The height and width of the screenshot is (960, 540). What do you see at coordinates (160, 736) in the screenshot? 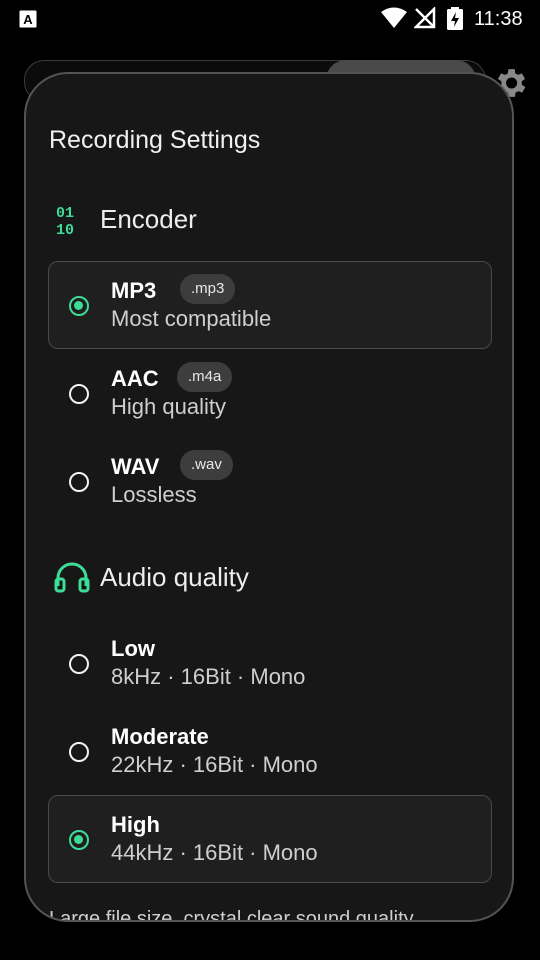
I see `option-name: Moderate` at bounding box center [160, 736].